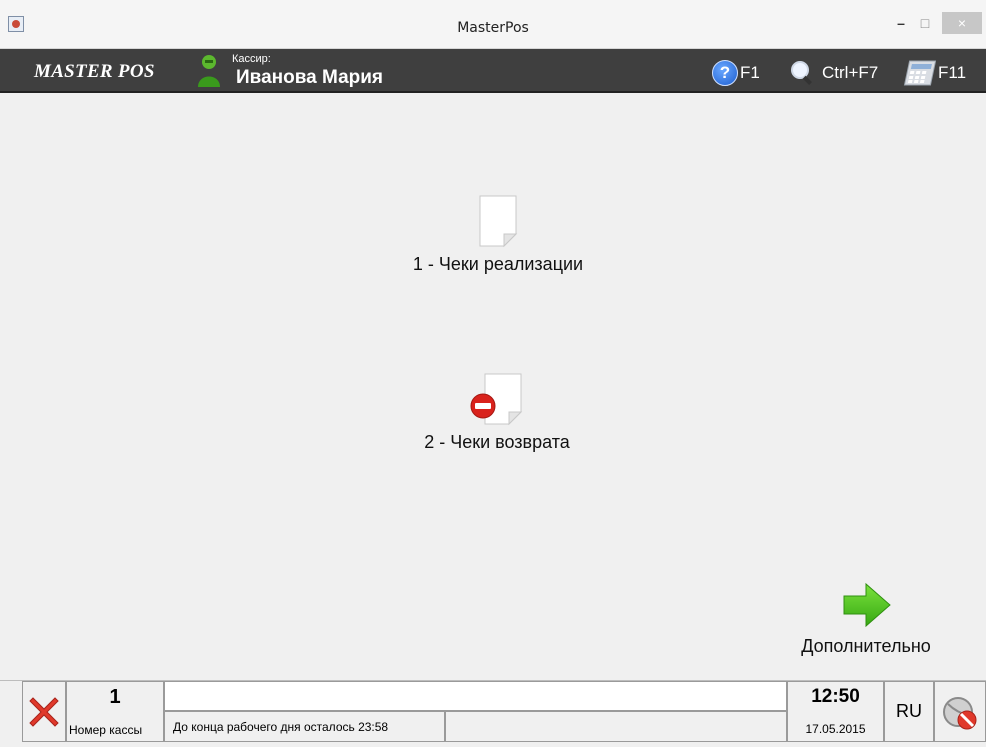  What do you see at coordinates (475, 696) in the screenshot?
I see `message-field` at bounding box center [475, 696].